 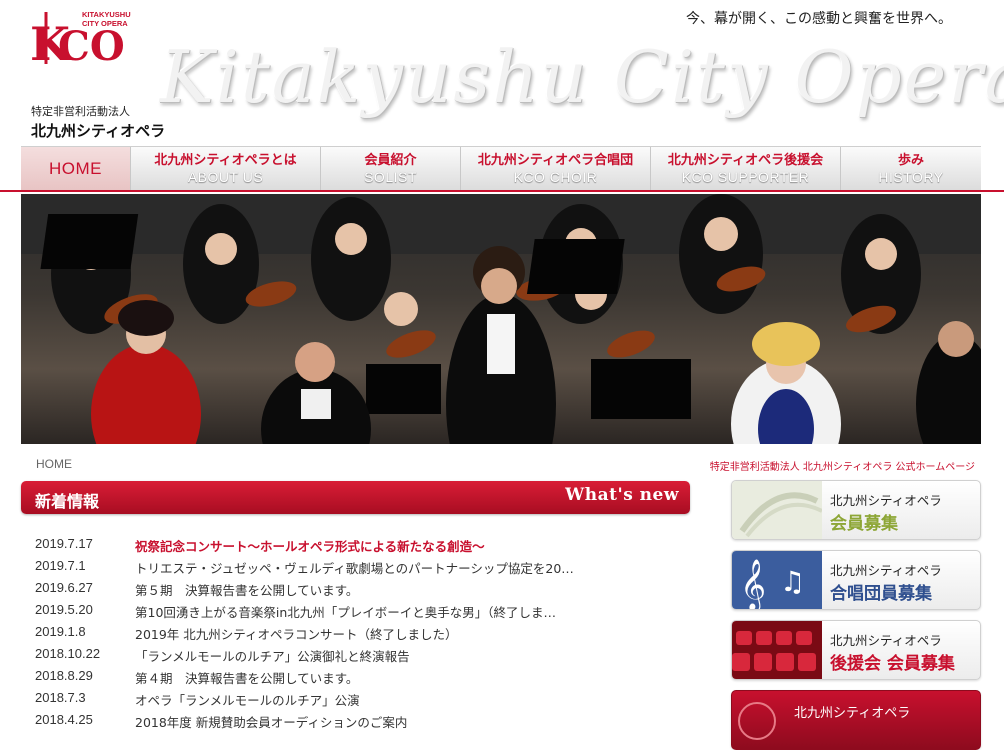 I want to click on news-header: 新着情報 What's new, so click(x=355, y=497).